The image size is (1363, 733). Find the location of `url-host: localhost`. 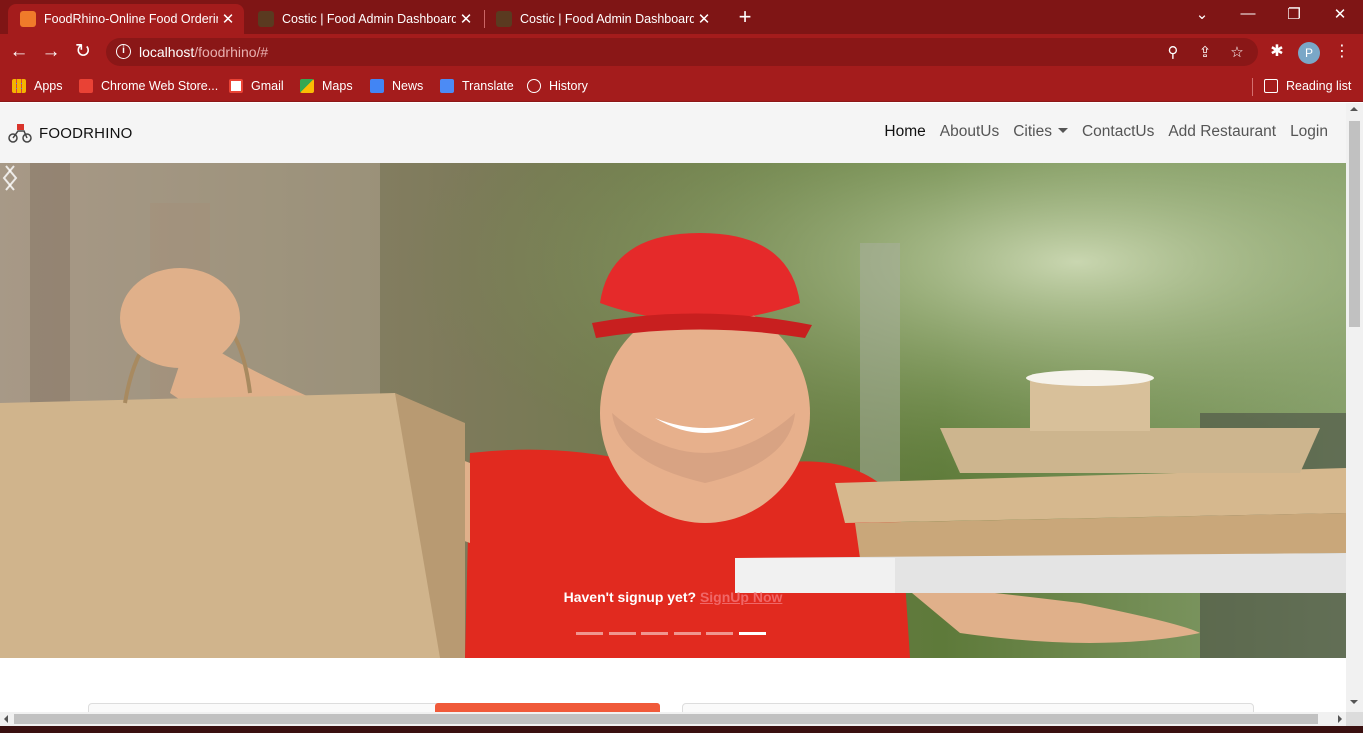

url-host: localhost is located at coordinates (167, 52).